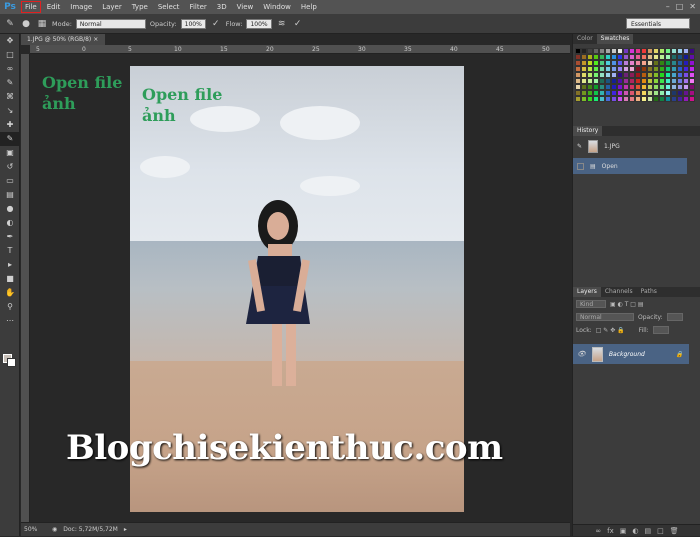  I want to click on minimize-icon: –, so click(668, 6).